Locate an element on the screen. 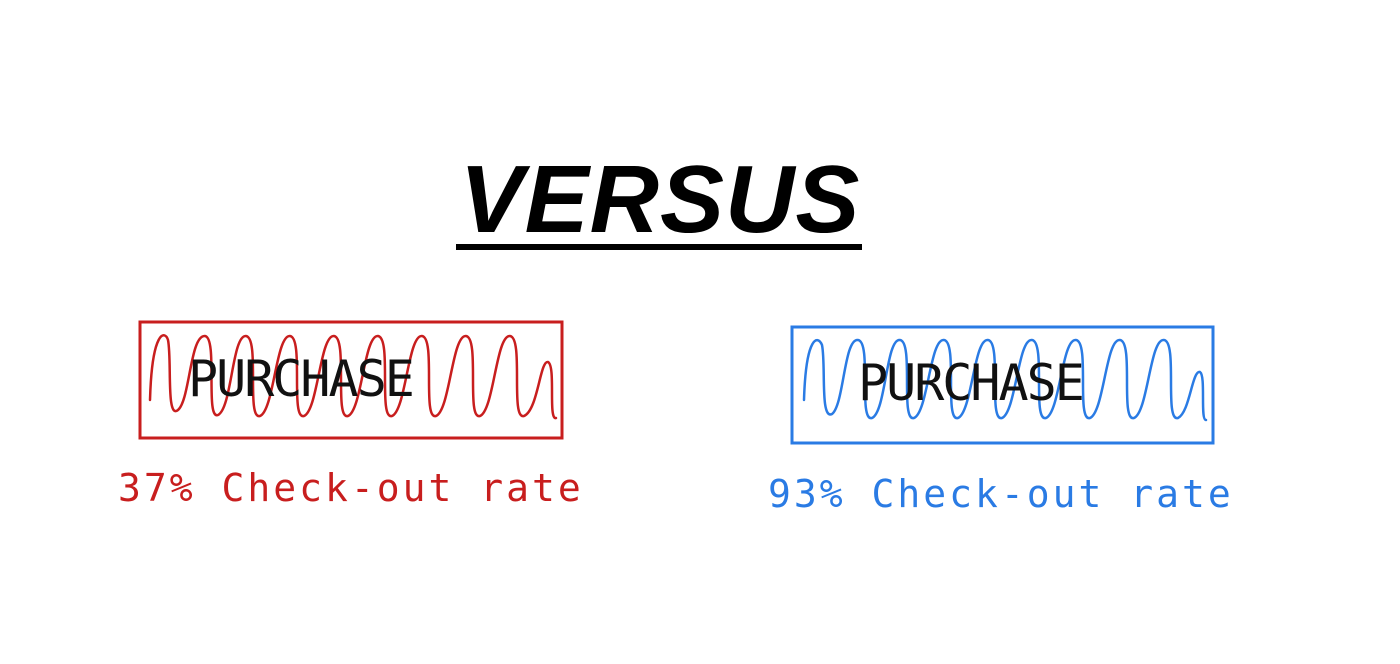  variant-b-button-sketch is located at coordinates (1002, 385).